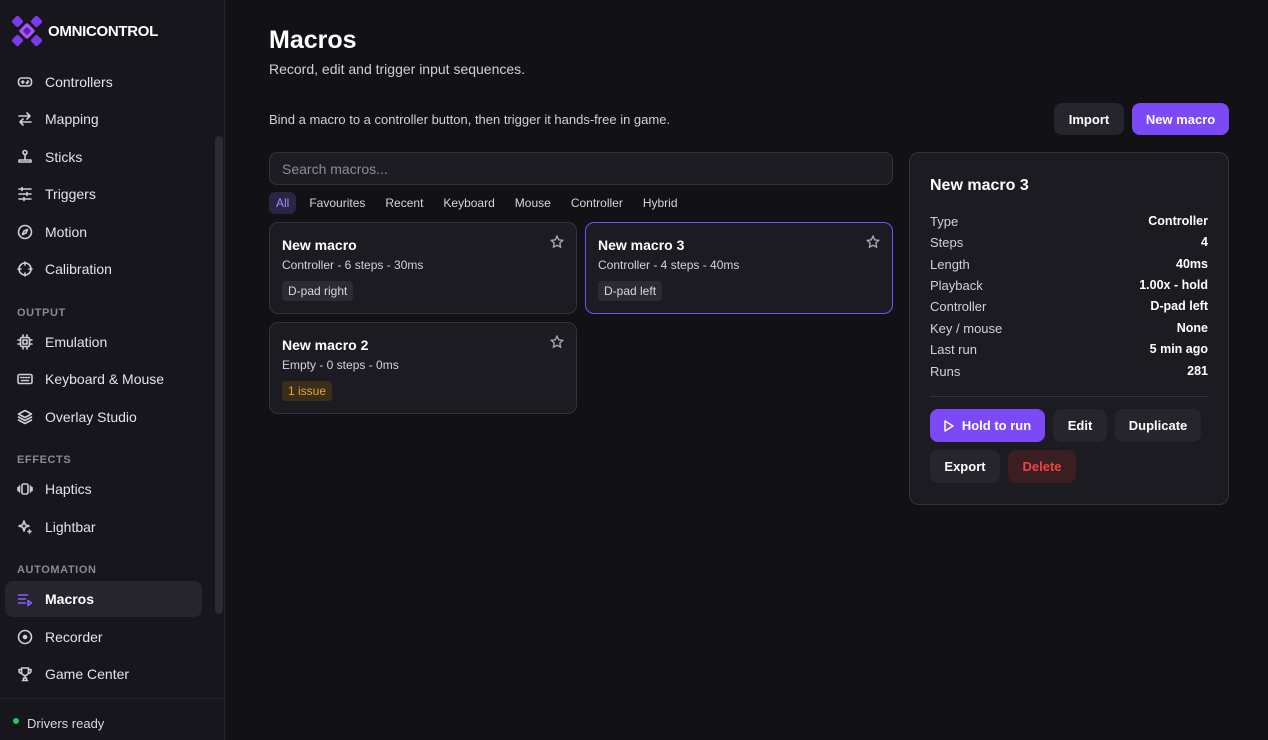 Image resolution: width=1268 pixels, height=740 pixels. What do you see at coordinates (25, 157) in the screenshot?
I see `joystick-icon` at bounding box center [25, 157].